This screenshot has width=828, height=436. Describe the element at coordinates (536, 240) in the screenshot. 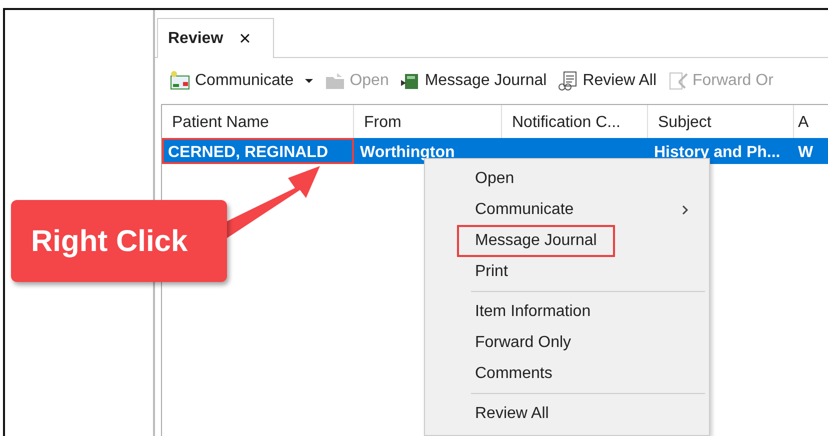

I see `menu-item: Message Journal` at that location.